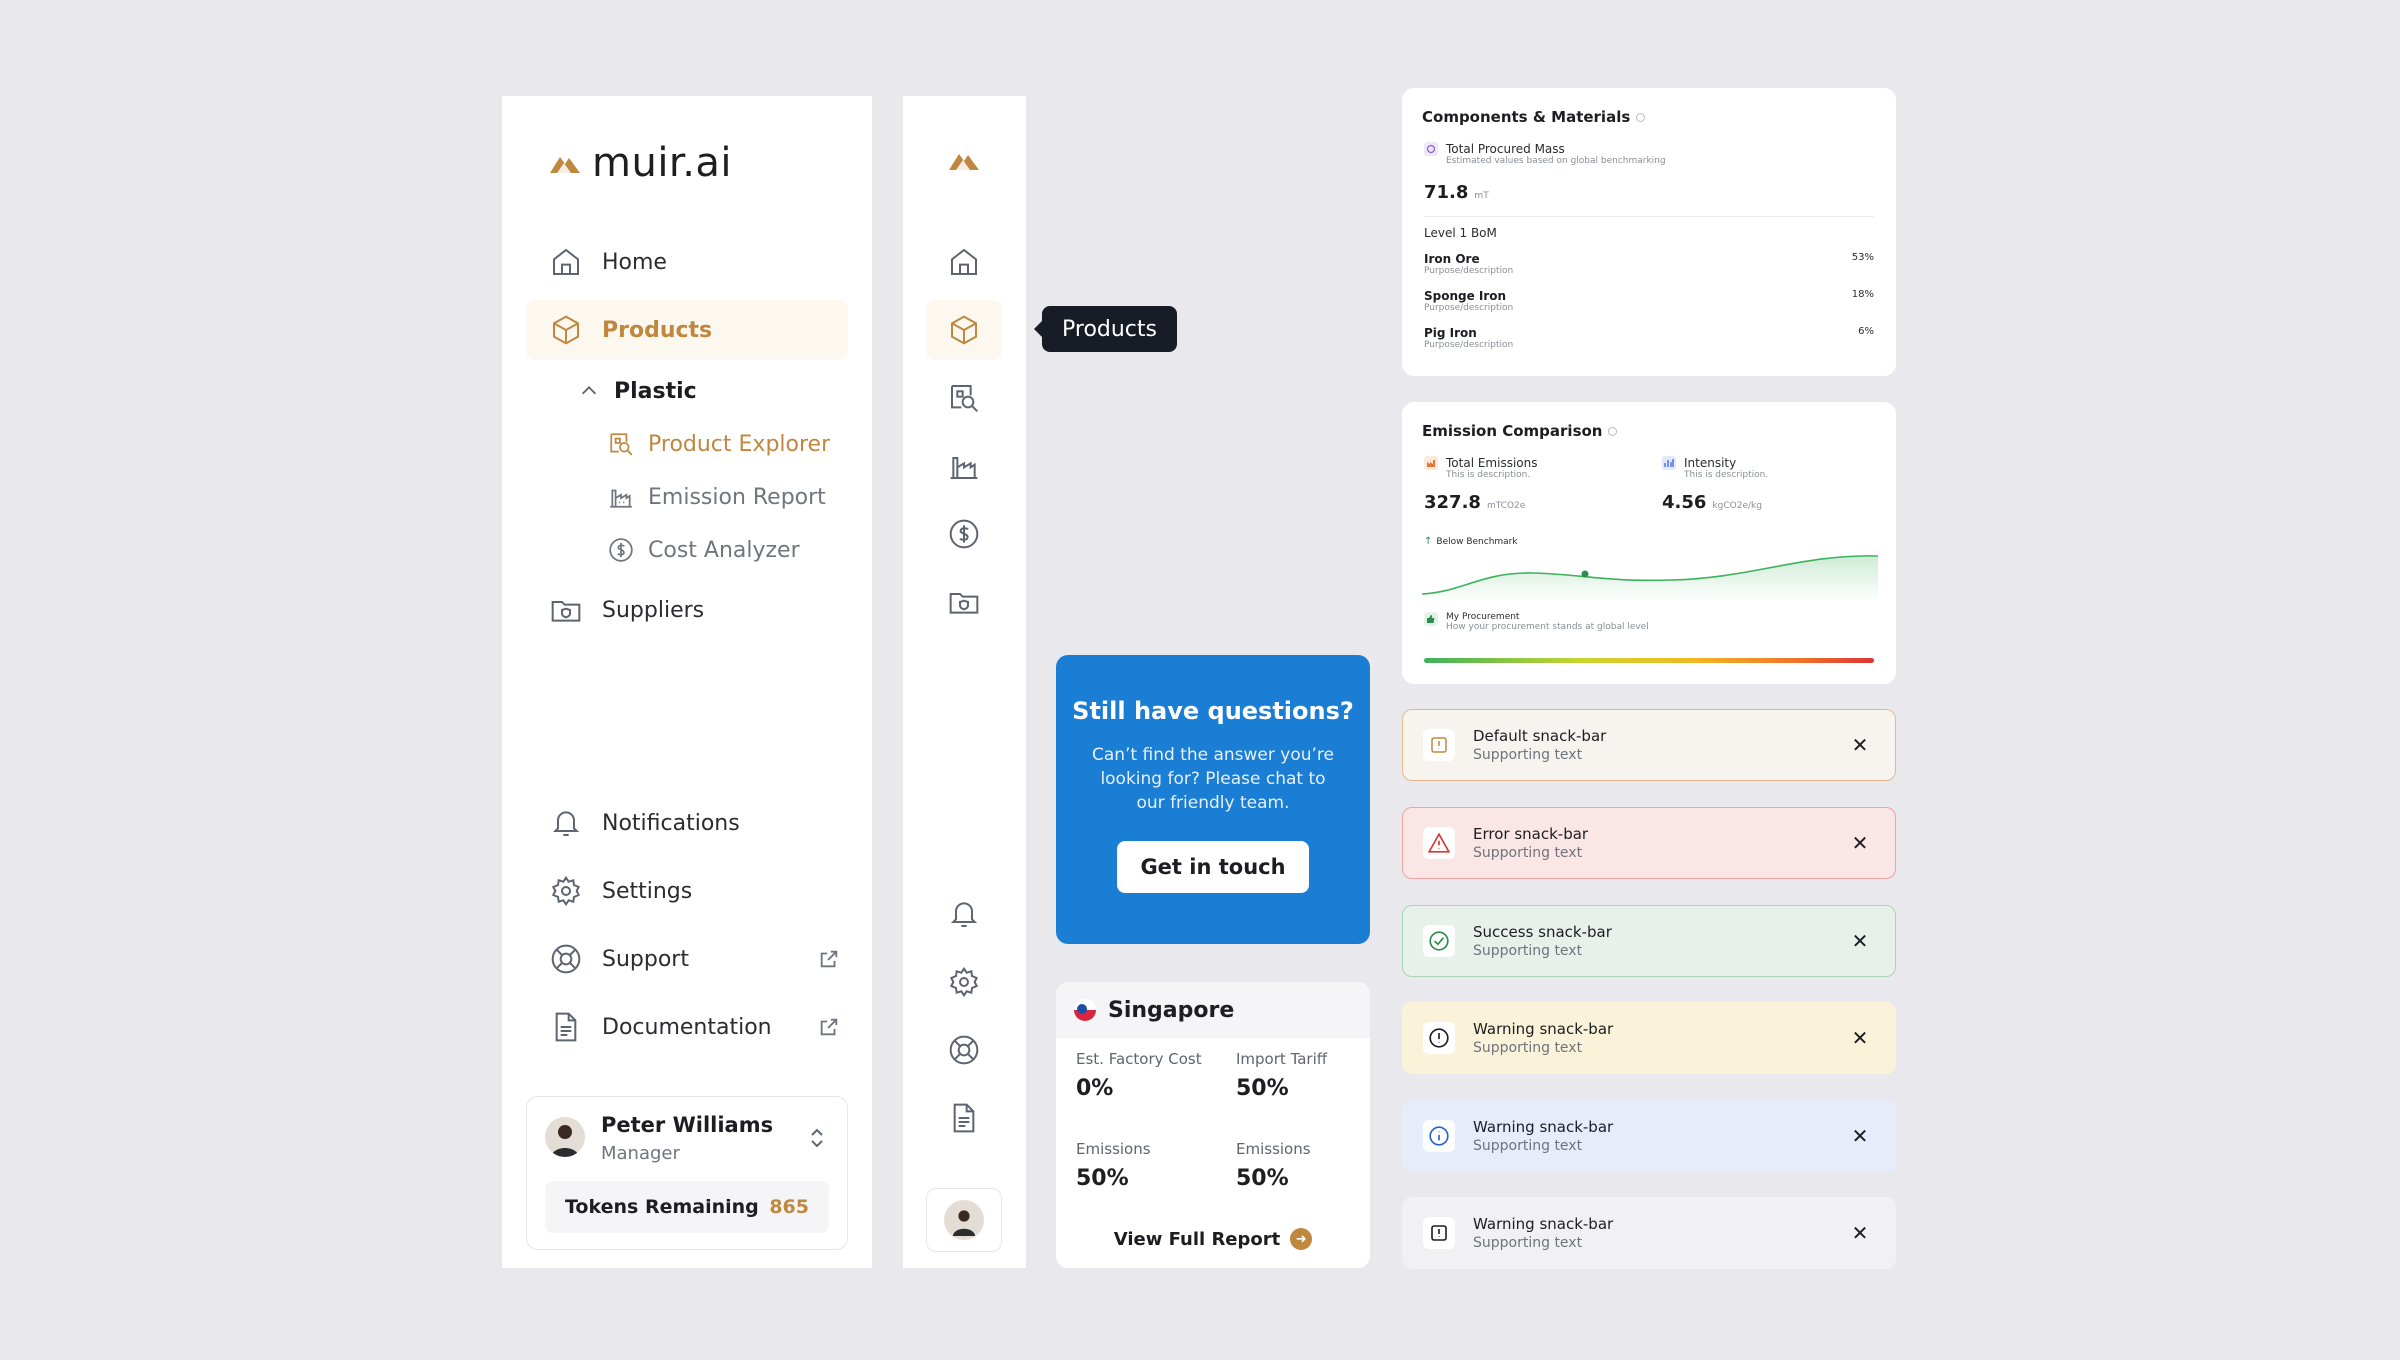 The image size is (2400, 1360). What do you see at coordinates (1539, 745) in the screenshot?
I see `snackbar-text: Default snack-bar Supporting text` at bounding box center [1539, 745].